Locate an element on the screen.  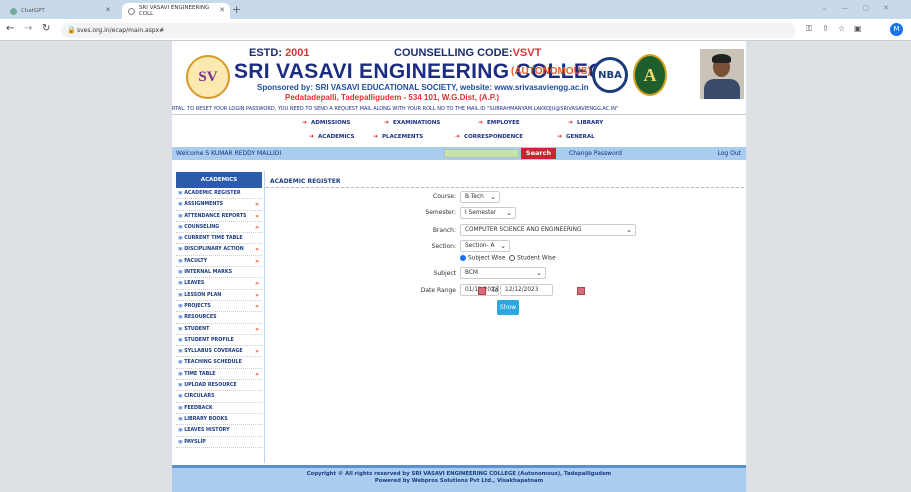
section-label: Section: is located at coordinates (443, 246).